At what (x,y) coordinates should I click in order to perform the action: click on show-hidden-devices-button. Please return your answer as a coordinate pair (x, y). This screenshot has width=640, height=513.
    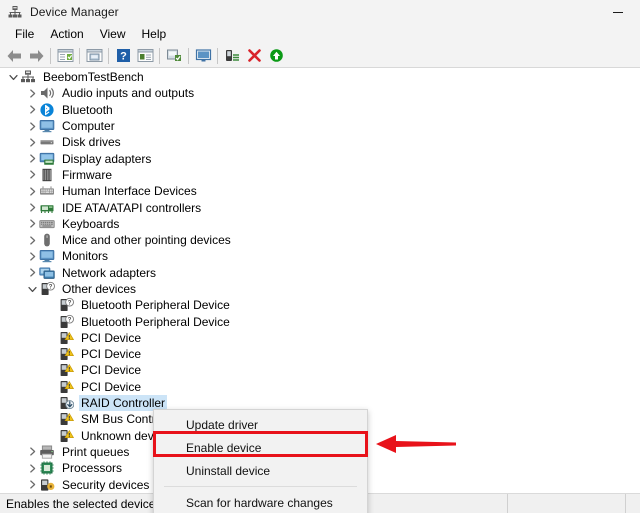
    Looking at the image, I should click on (65, 56).